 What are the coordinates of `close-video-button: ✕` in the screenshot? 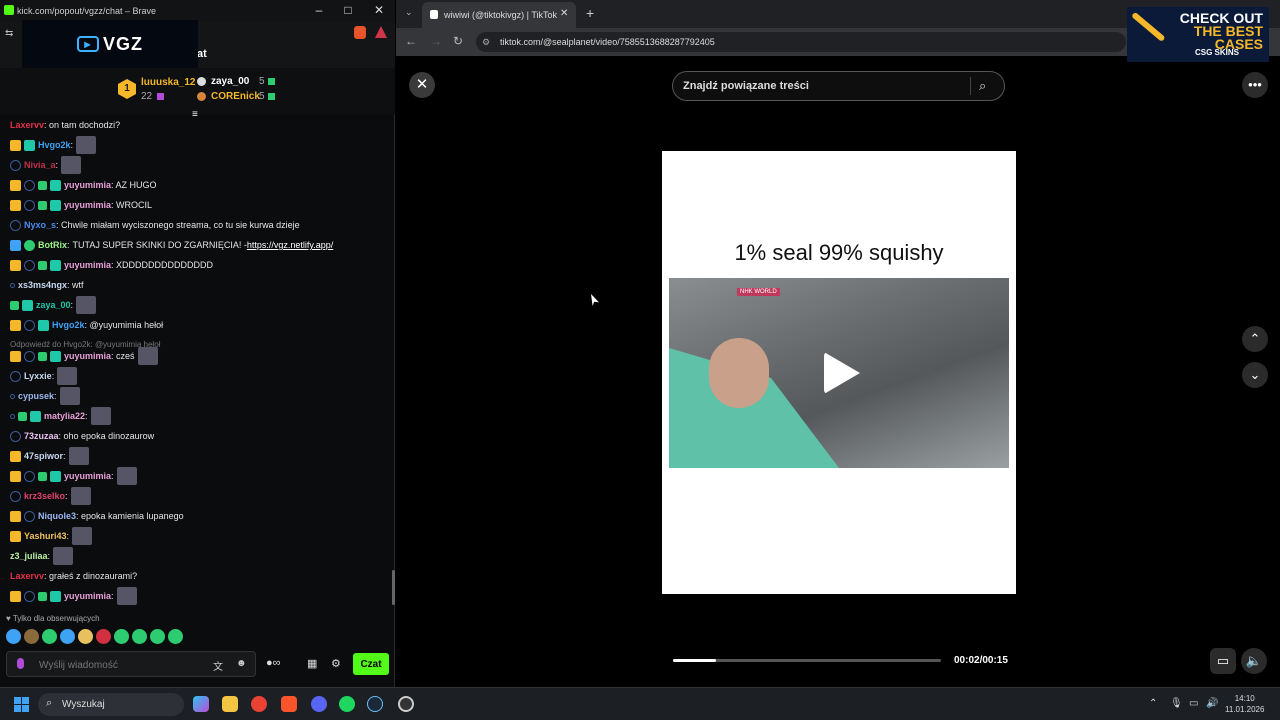 It's located at (422, 85).